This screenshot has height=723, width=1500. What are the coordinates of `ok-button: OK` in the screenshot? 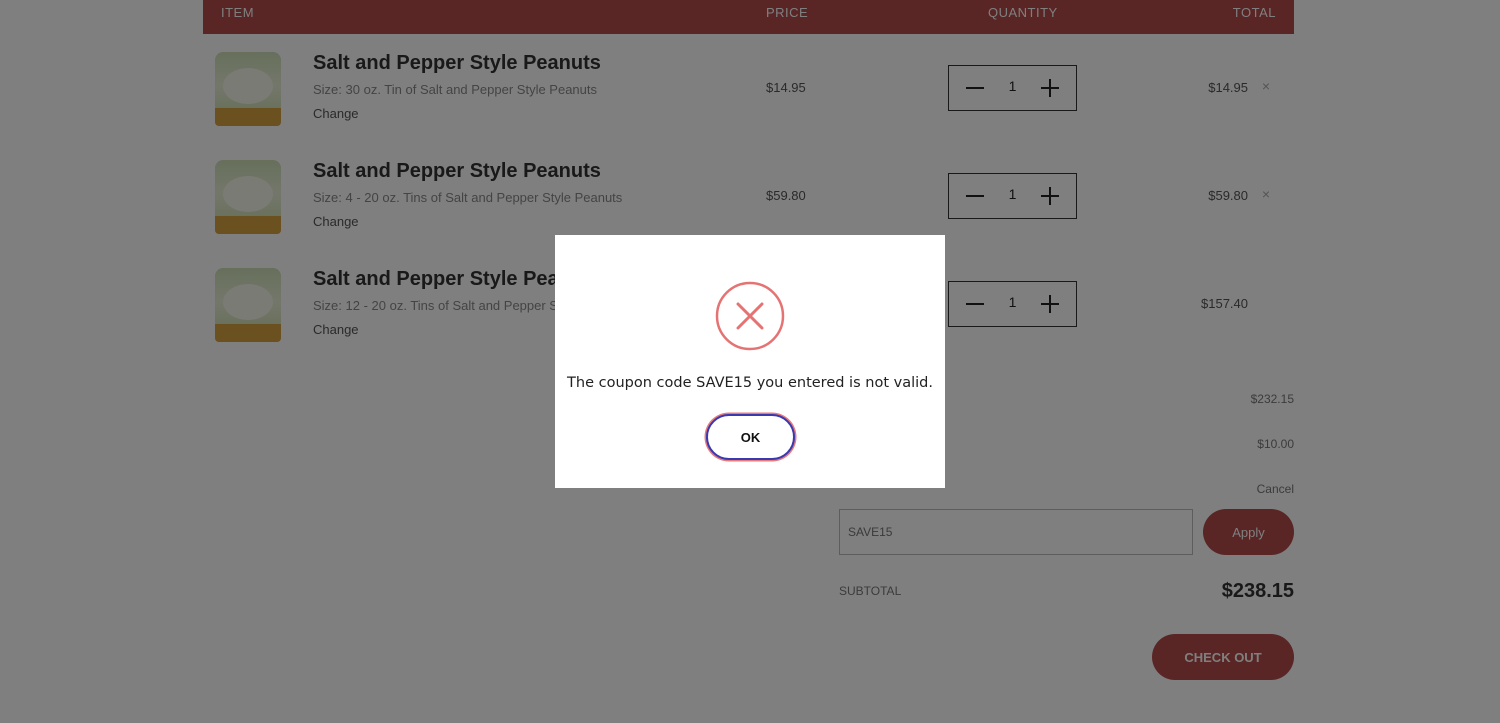 It's located at (750, 437).